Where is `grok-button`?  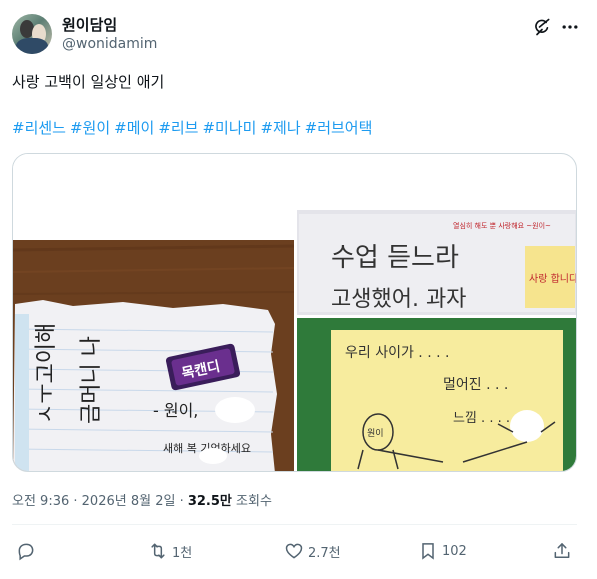
grok-button is located at coordinates (542, 27).